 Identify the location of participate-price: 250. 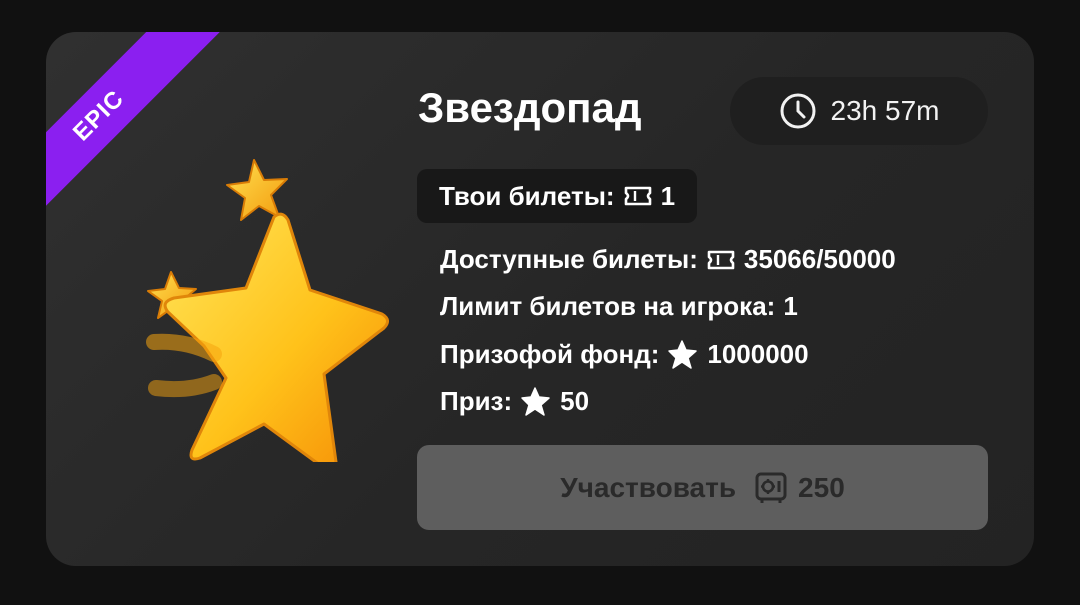
(799, 488).